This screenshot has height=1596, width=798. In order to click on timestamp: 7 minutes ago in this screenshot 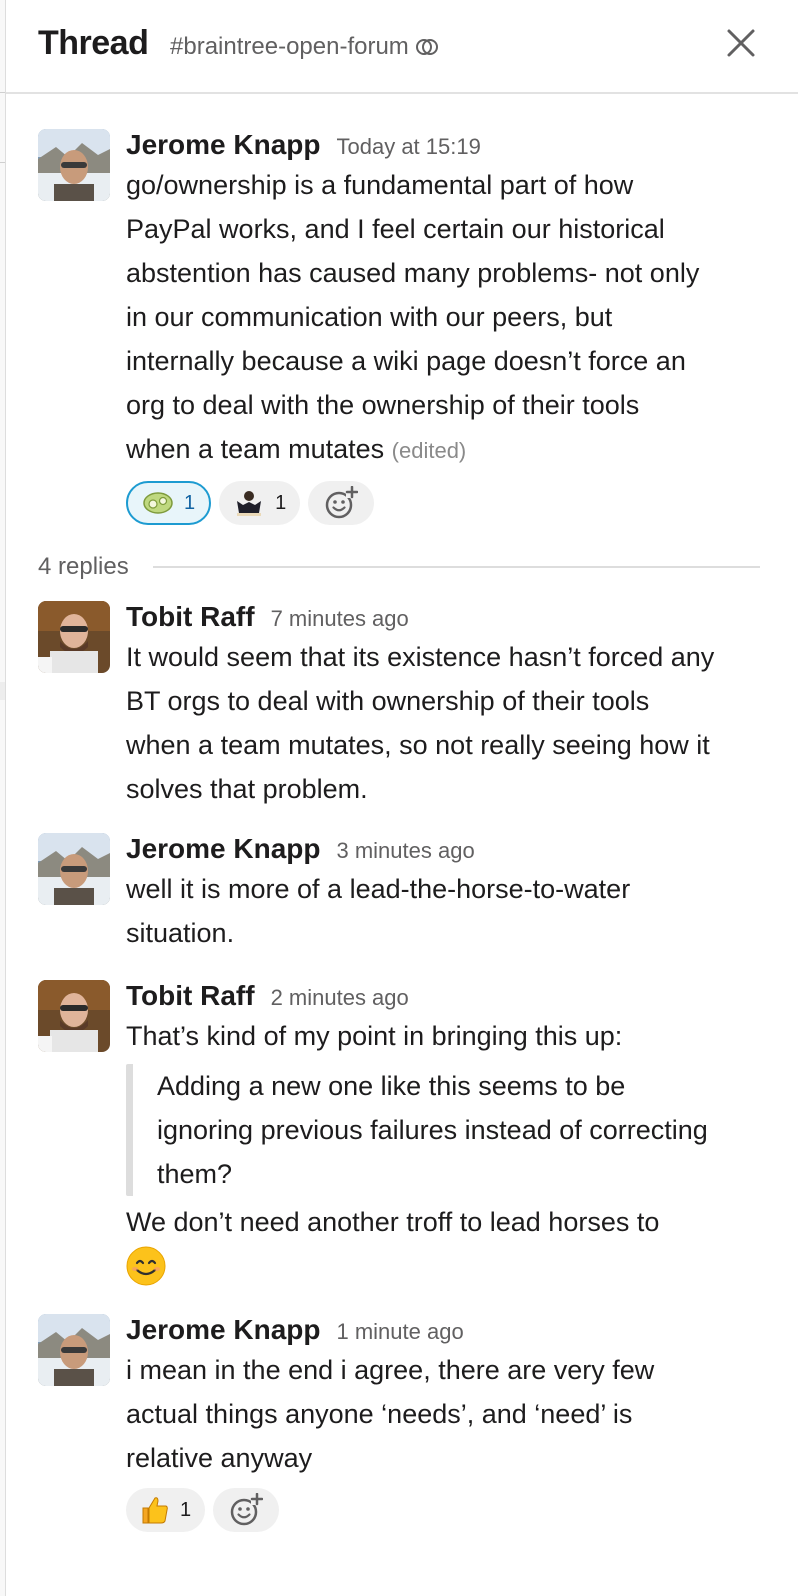, I will do `click(340, 619)`.